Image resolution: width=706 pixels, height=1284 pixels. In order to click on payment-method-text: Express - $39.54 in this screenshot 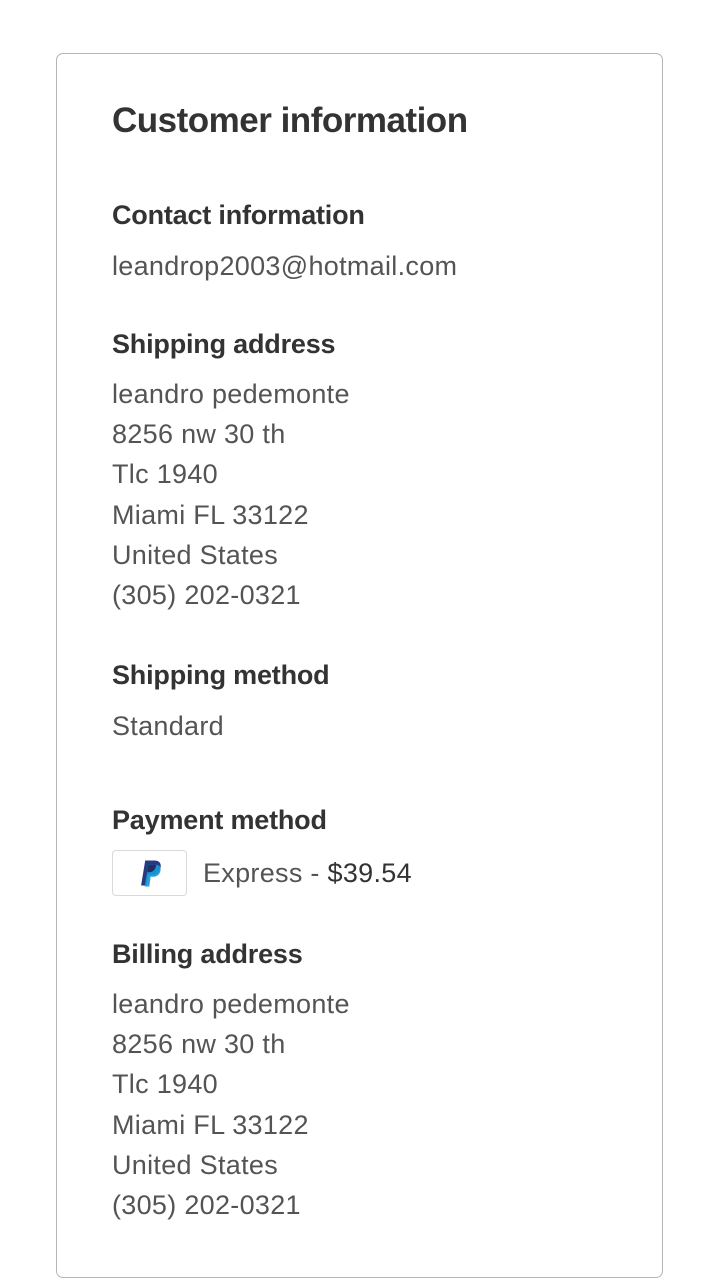, I will do `click(307, 873)`.